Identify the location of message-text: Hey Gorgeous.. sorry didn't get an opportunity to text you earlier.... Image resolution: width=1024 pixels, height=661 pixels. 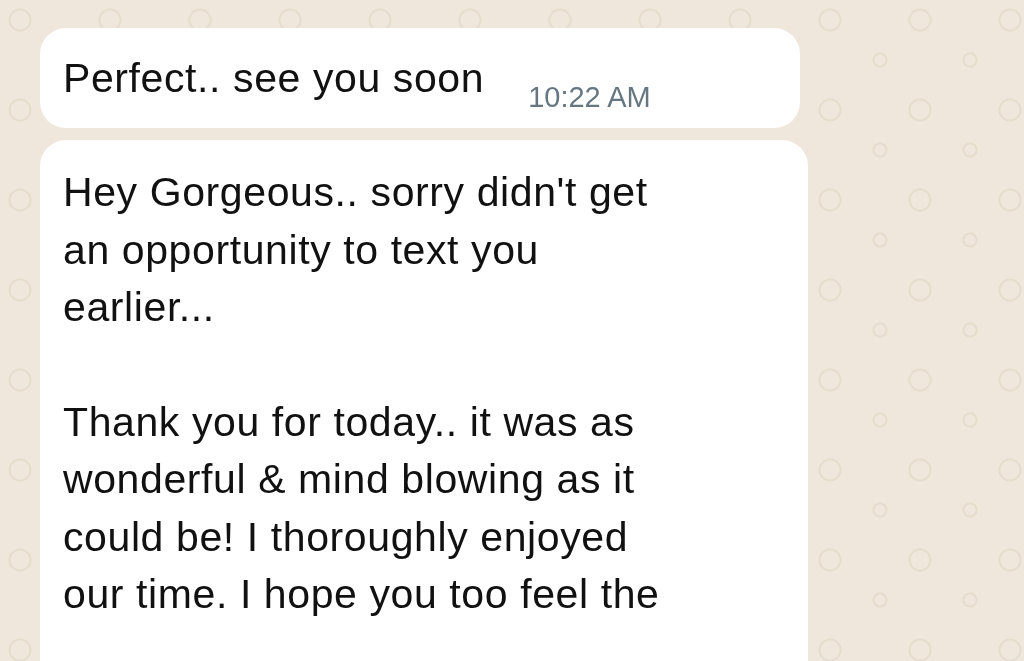
(356, 250).